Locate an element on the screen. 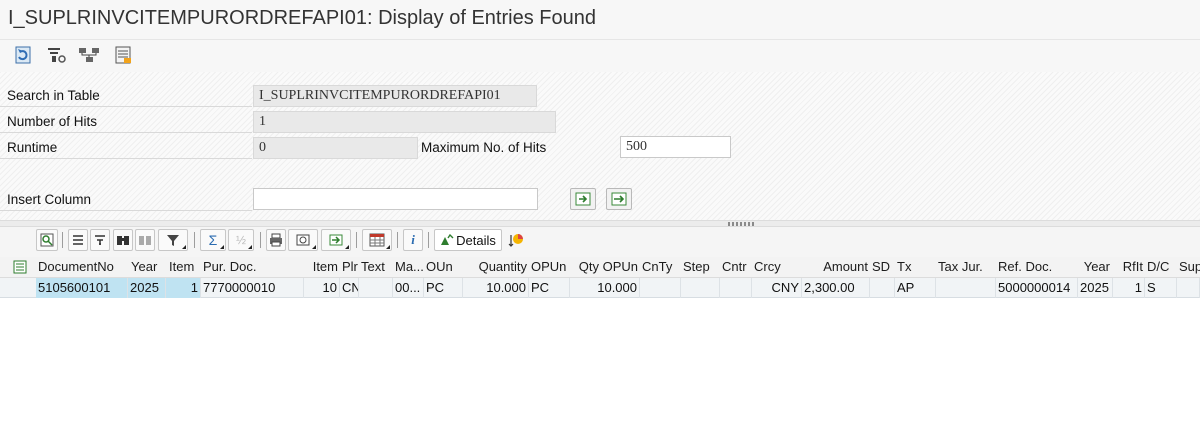 The height and width of the screenshot is (444, 1200). align-left-icon is located at coordinates (78, 240).